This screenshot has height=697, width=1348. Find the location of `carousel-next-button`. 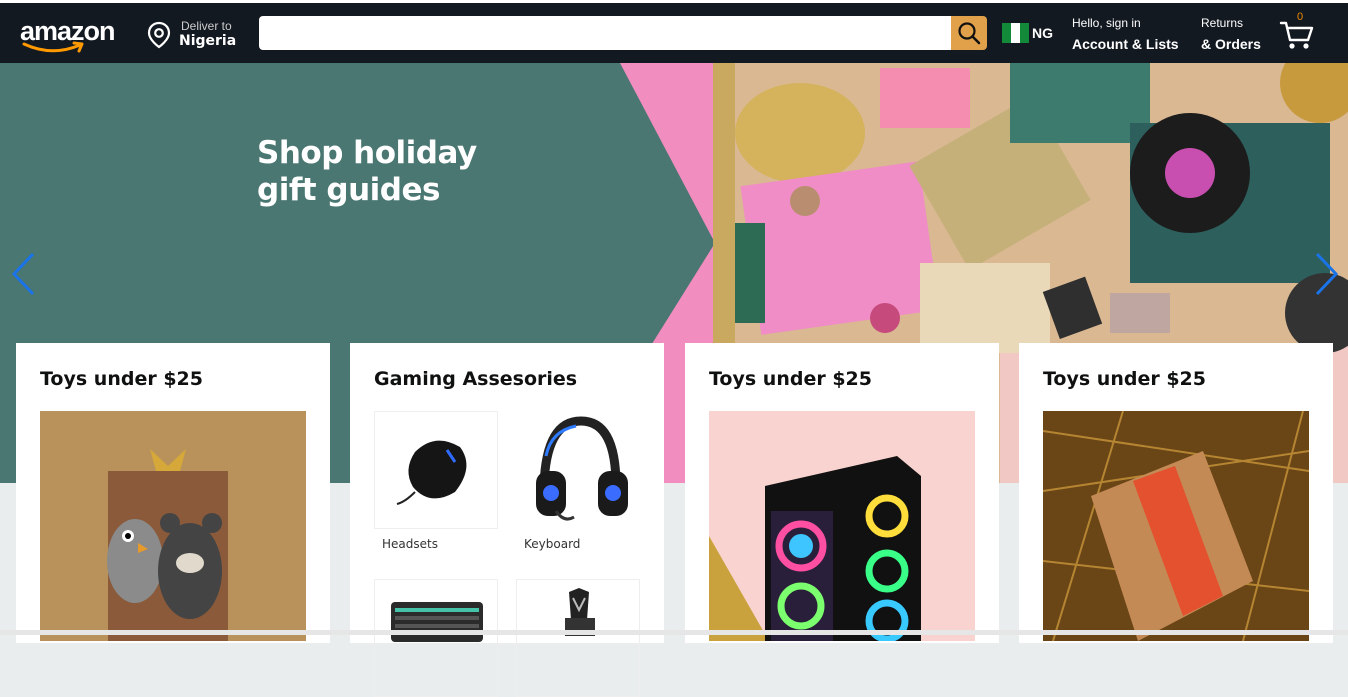

carousel-next-button is located at coordinates (1327, 276).